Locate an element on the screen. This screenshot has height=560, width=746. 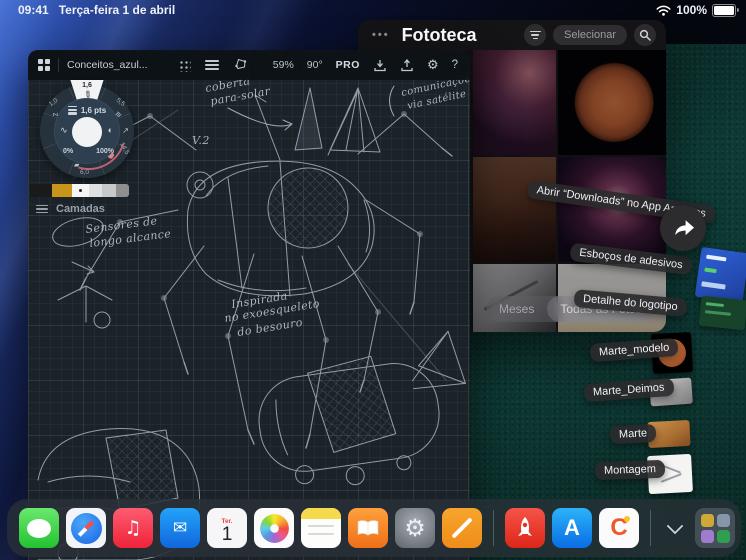
search-icon is located at coordinates (645, 35).